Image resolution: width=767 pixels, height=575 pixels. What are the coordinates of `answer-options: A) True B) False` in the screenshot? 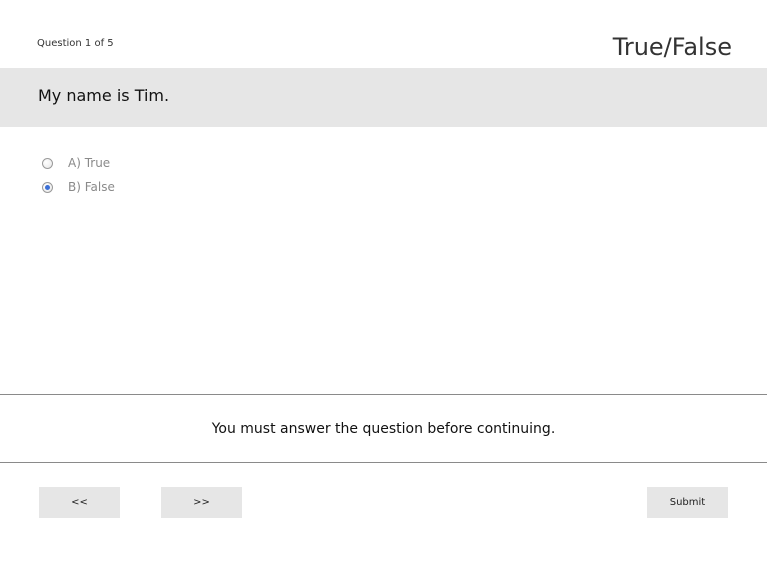 It's located at (78, 175).